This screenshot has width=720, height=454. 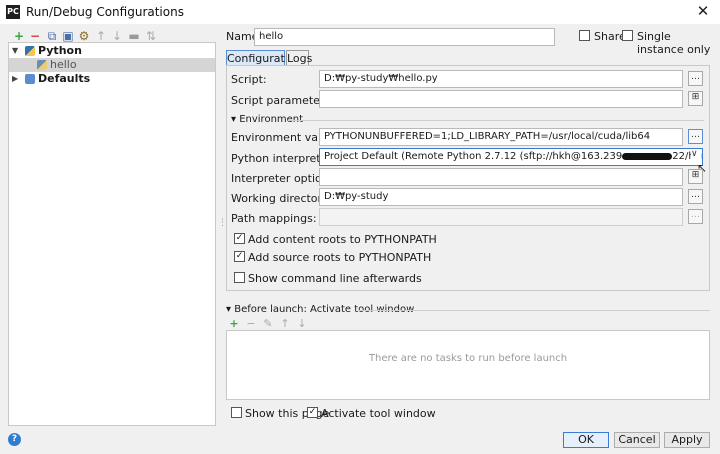 I want to click on close-icon: ✕, so click(x=703, y=11).